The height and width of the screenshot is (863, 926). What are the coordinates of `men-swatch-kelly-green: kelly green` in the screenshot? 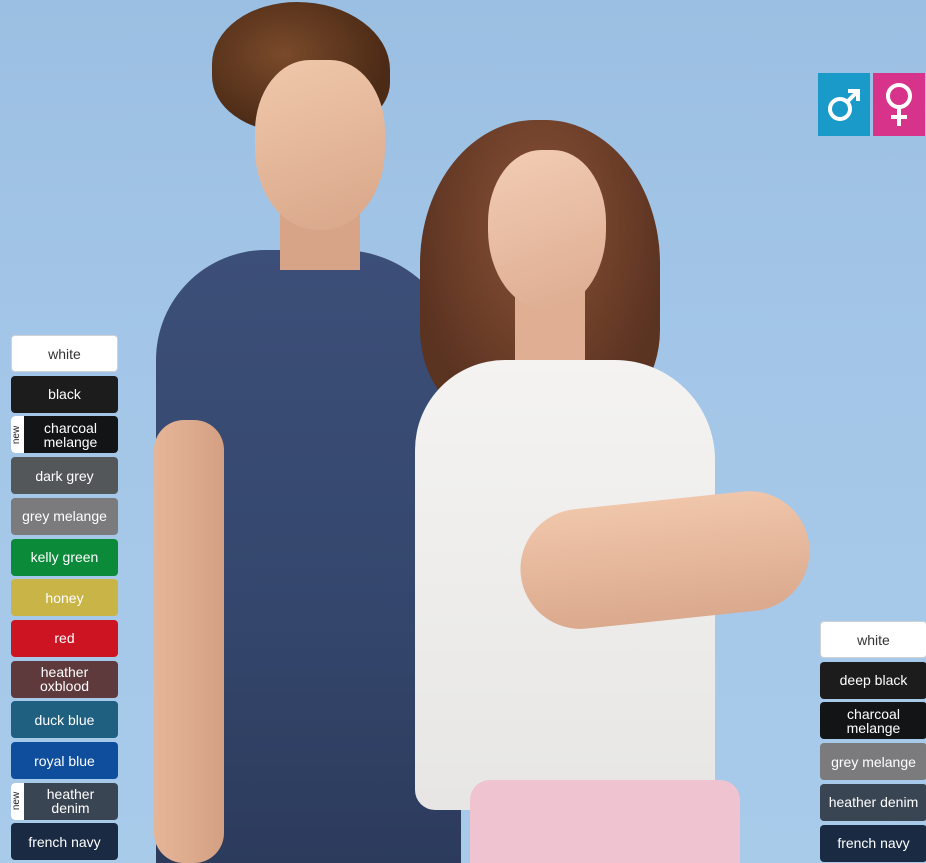 It's located at (64, 557).